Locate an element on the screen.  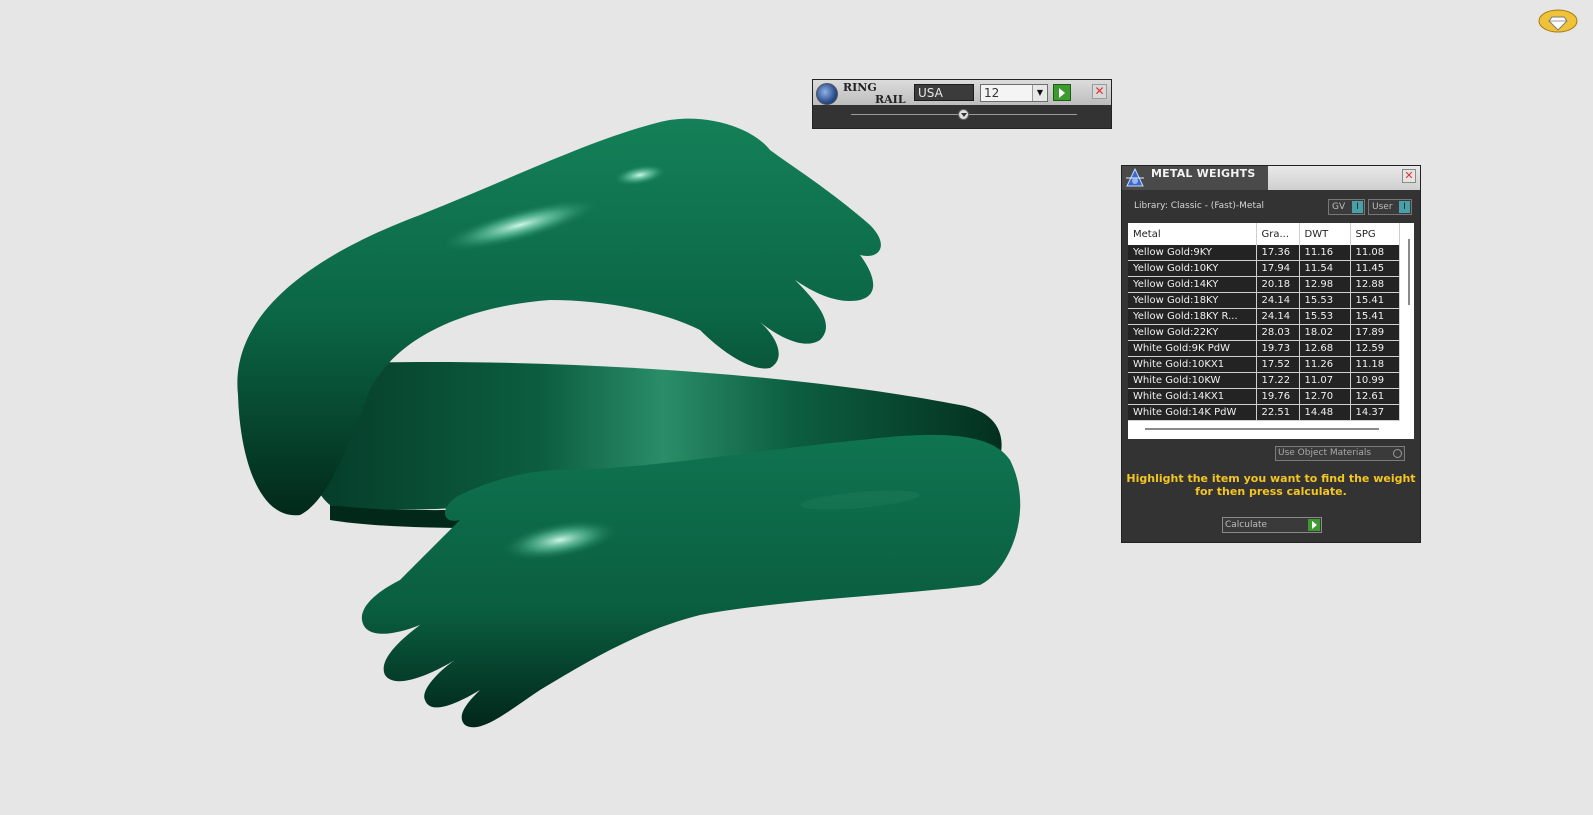
metal-weights-header: METAL WEIGHTS ✕ is located at coordinates (1271, 178).